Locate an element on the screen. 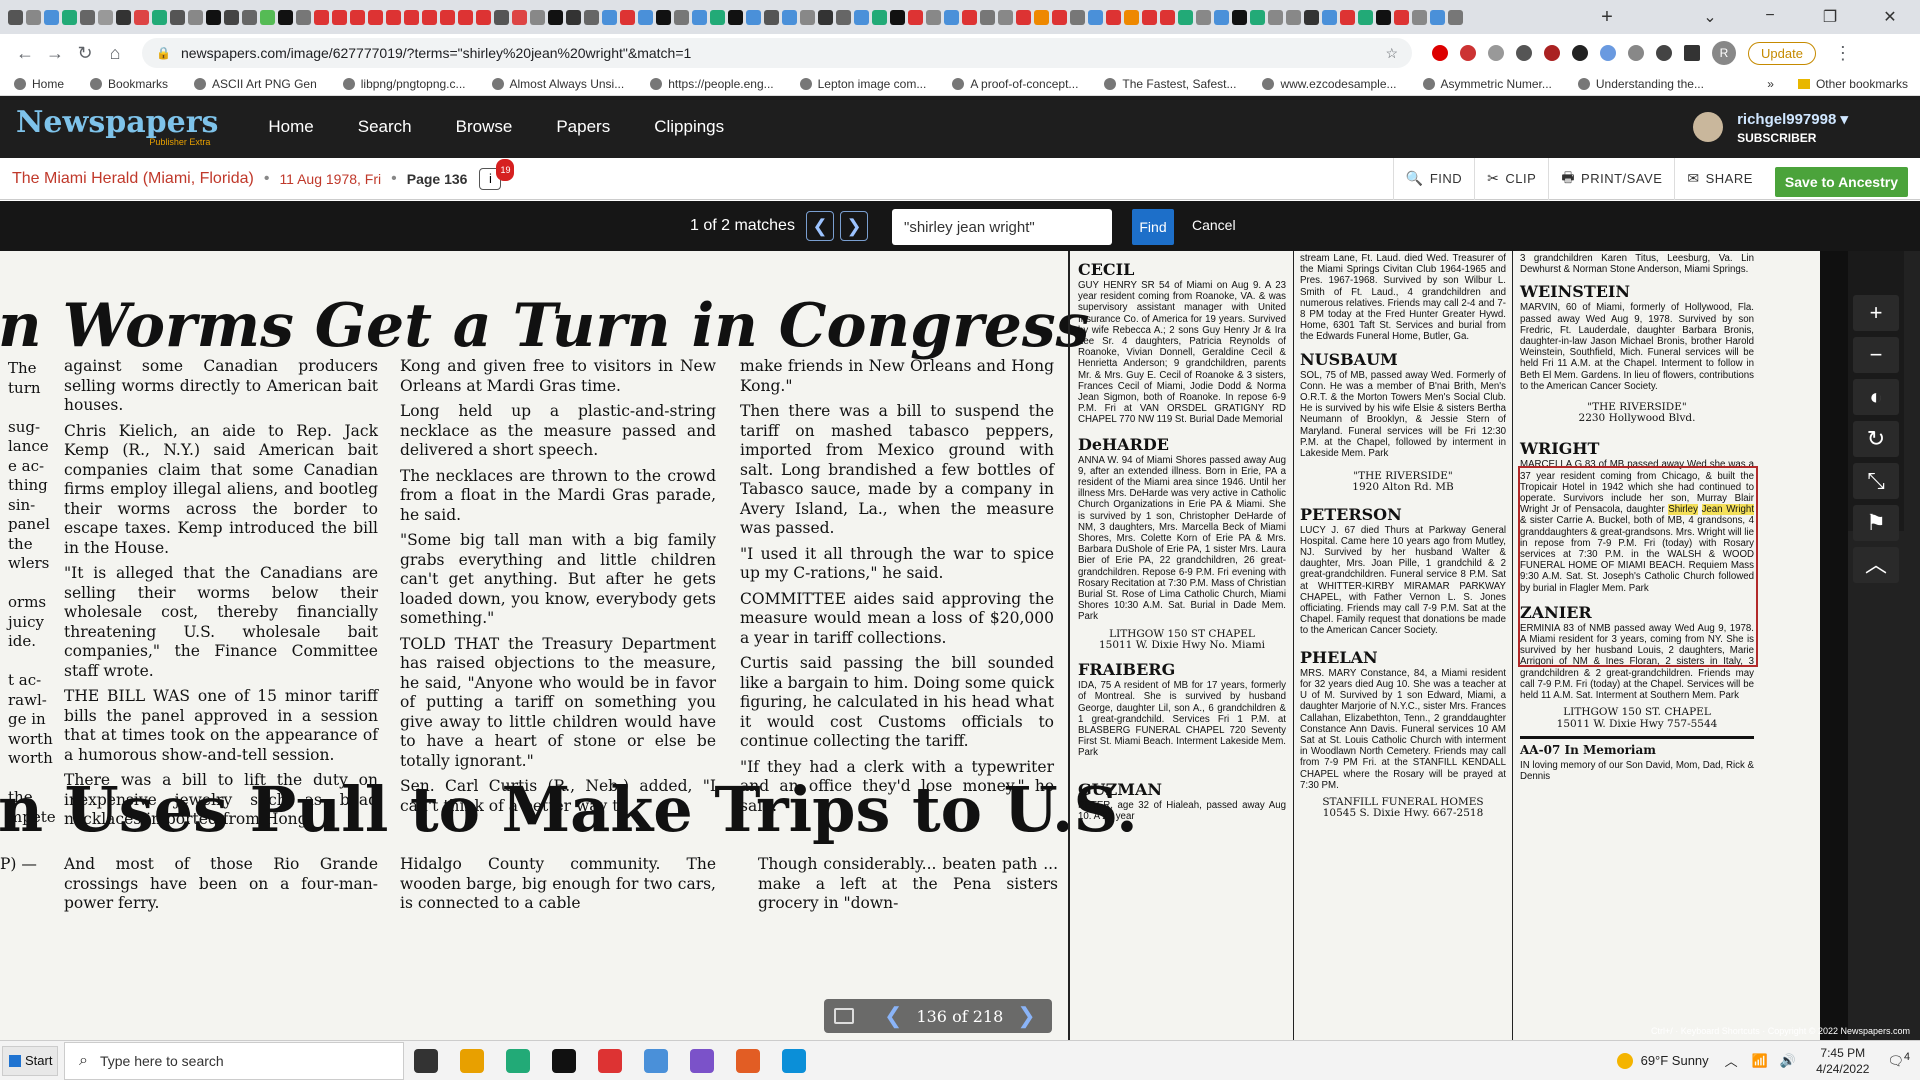 This screenshot has height=1080, width=1920. reload-button: ↻ is located at coordinates (85, 53).